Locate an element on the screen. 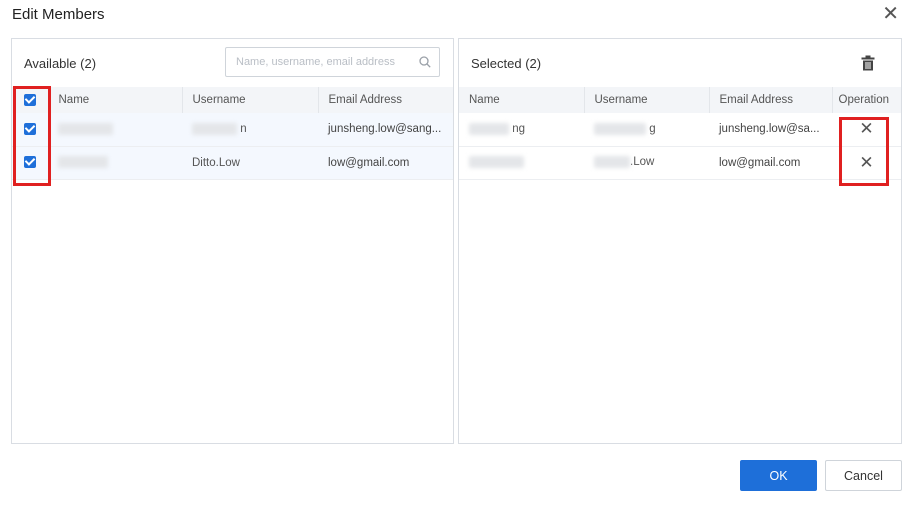 This screenshot has height=505, width=915. table-row: ng g junsheng.low@sa... ✕ is located at coordinates (680, 129).